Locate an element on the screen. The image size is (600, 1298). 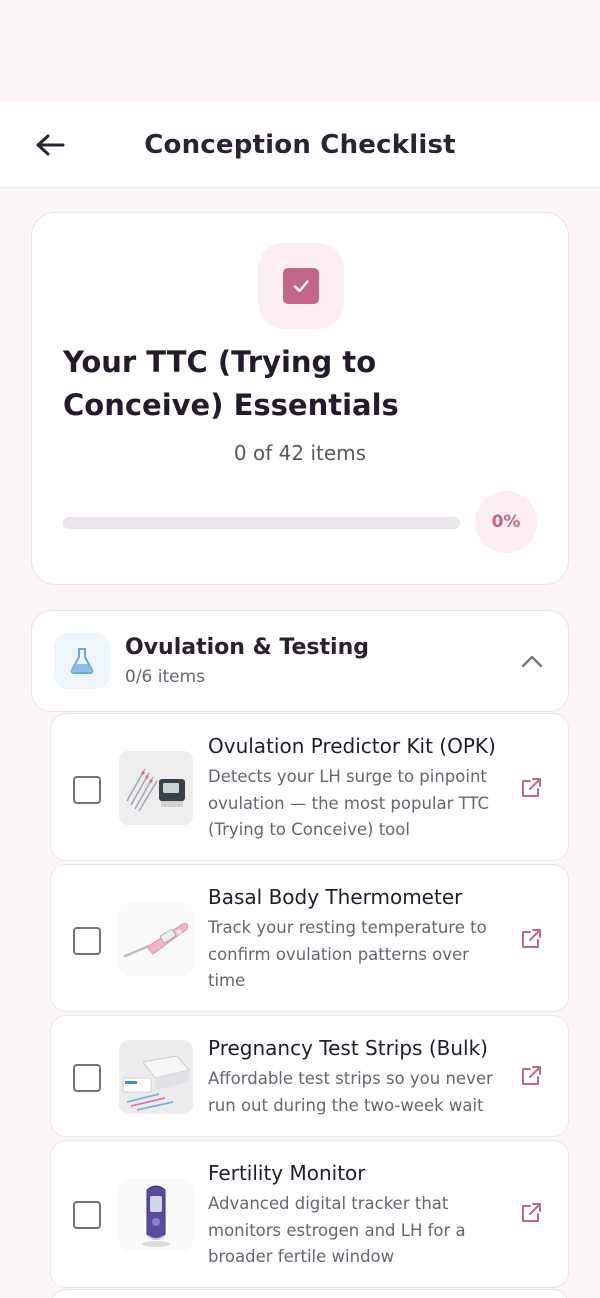
section-title: Ovulation & Testing is located at coordinates (247, 647).